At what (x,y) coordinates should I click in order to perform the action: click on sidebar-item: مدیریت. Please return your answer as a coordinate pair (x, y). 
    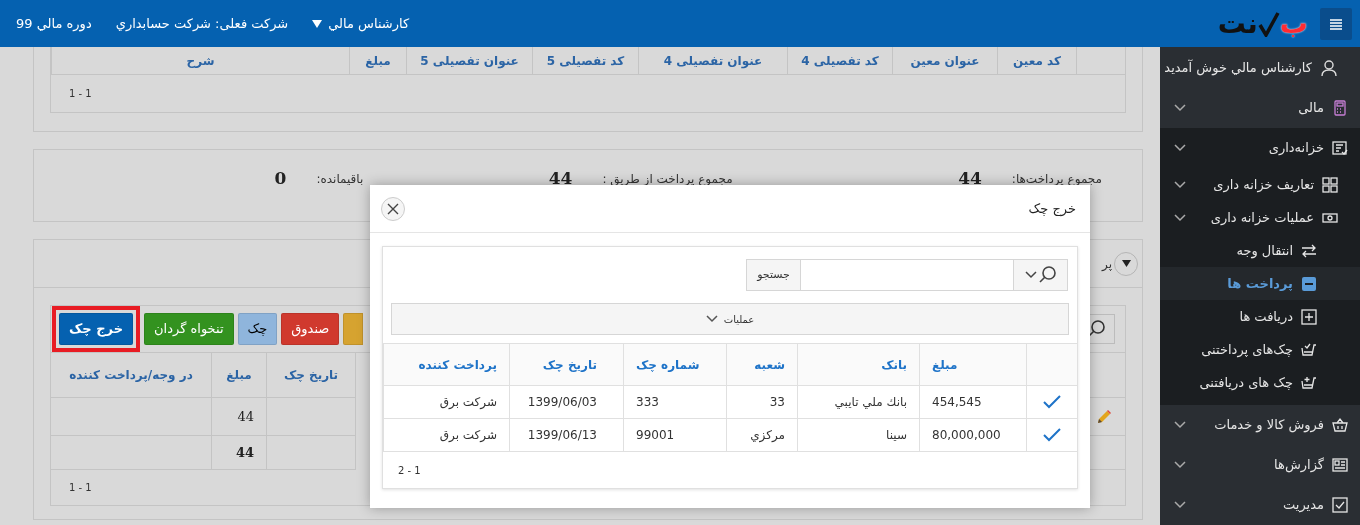
    Looking at the image, I should click on (1260, 505).